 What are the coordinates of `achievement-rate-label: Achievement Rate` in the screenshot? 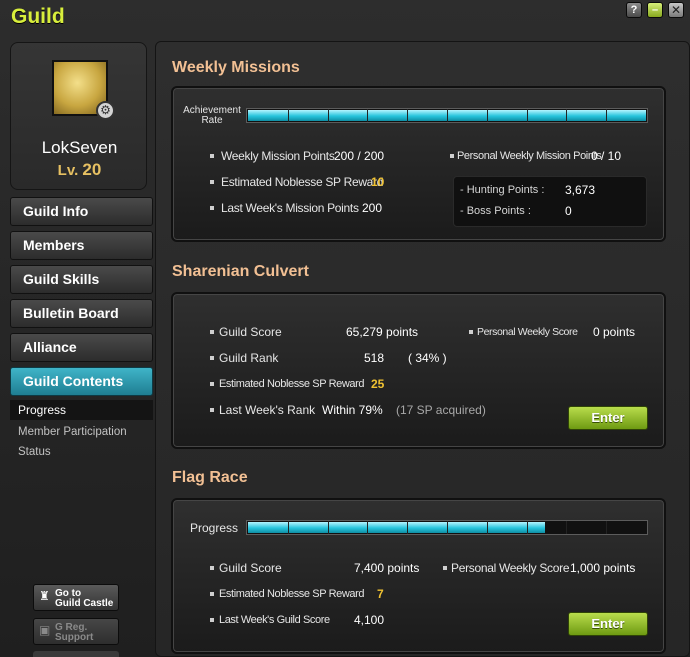 It's located at (212, 116).